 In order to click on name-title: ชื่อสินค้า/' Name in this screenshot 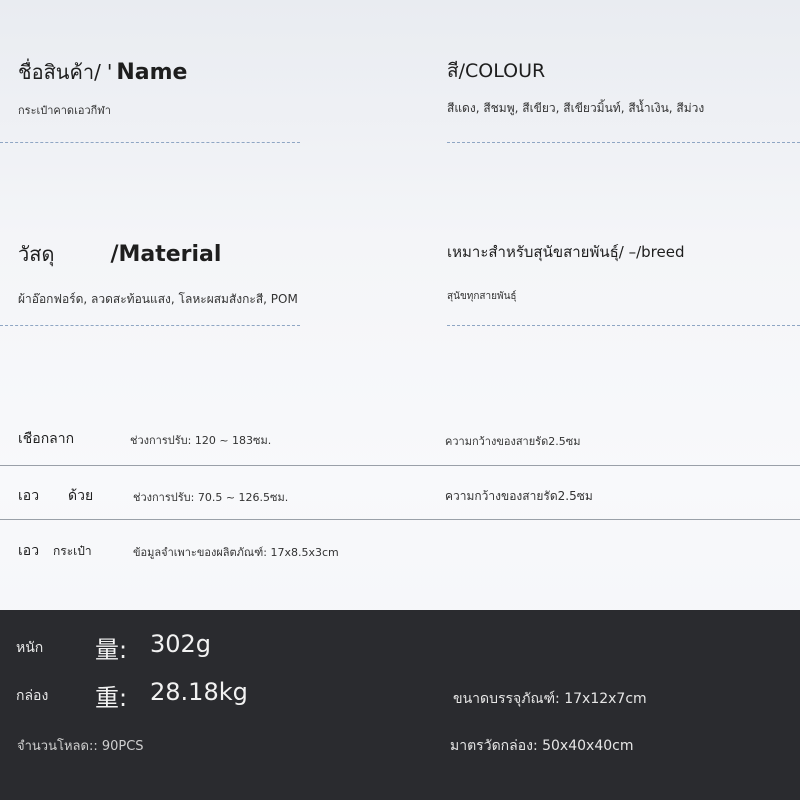, I will do `click(102, 72)`.